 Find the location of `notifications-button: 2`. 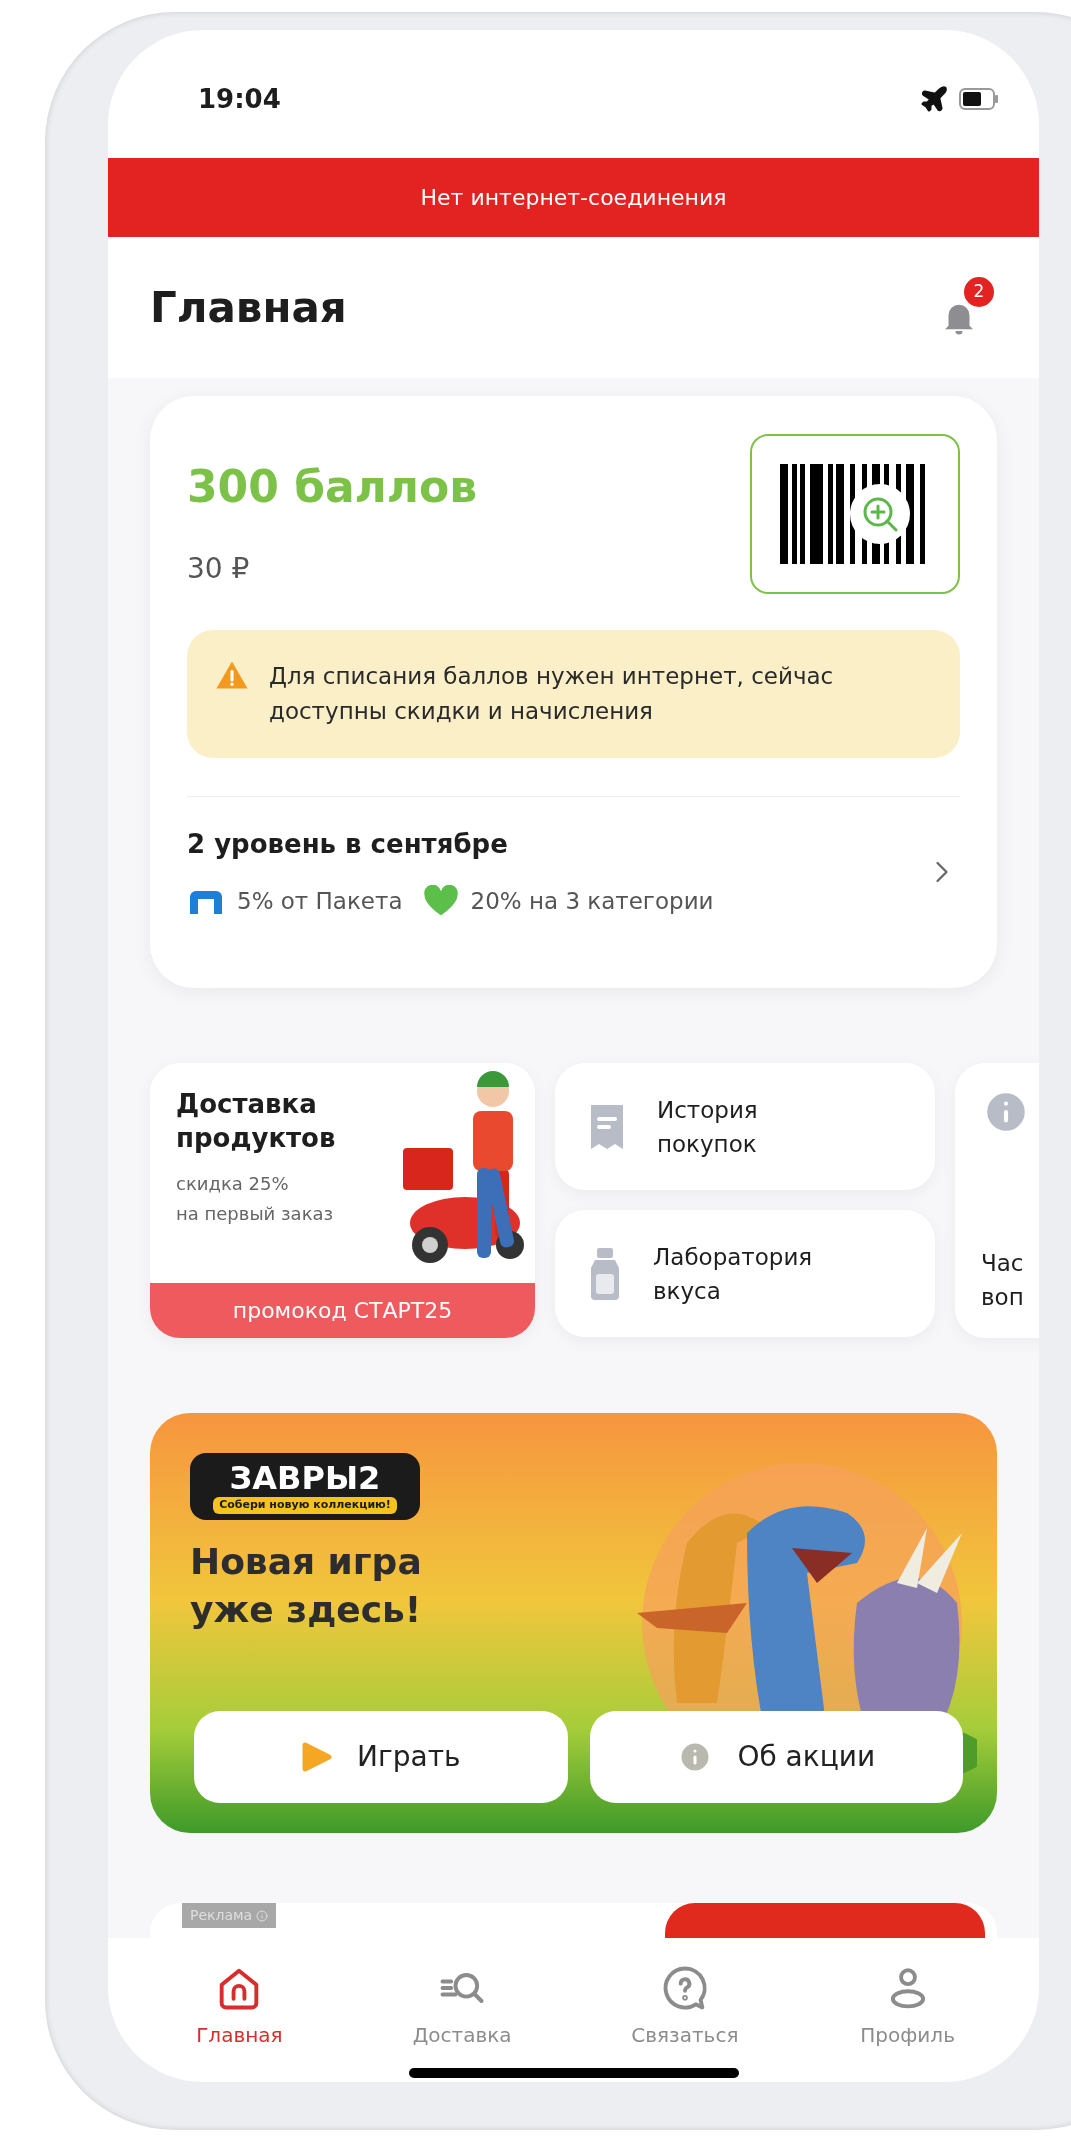

notifications-button: 2 is located at coordinates (966, 307).